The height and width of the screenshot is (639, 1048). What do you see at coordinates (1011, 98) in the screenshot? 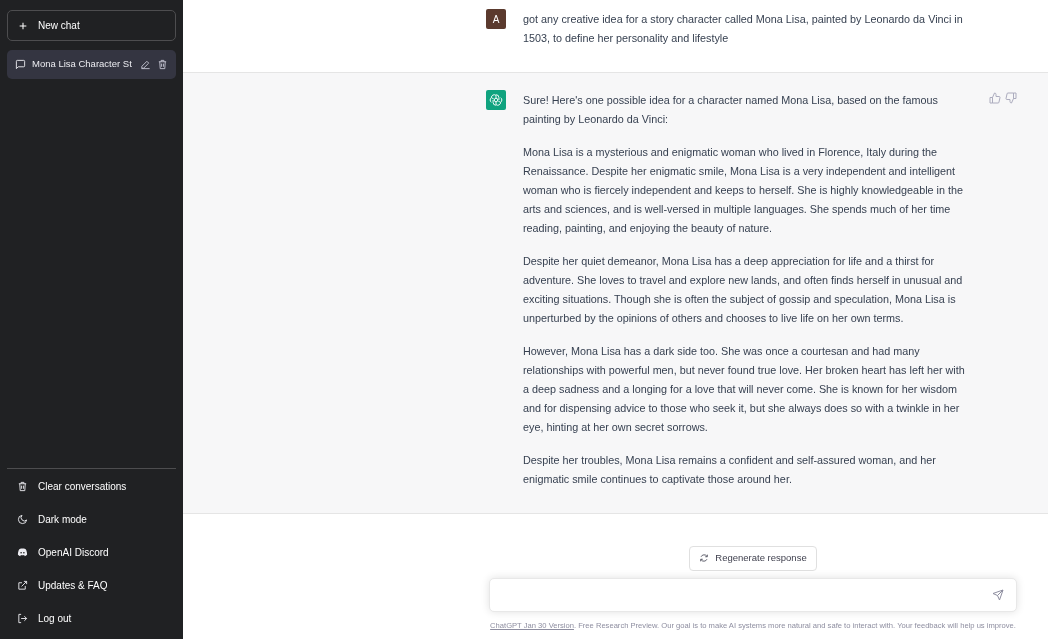
I see `thumbs-down-icon` at bounding box center [1011, 98].